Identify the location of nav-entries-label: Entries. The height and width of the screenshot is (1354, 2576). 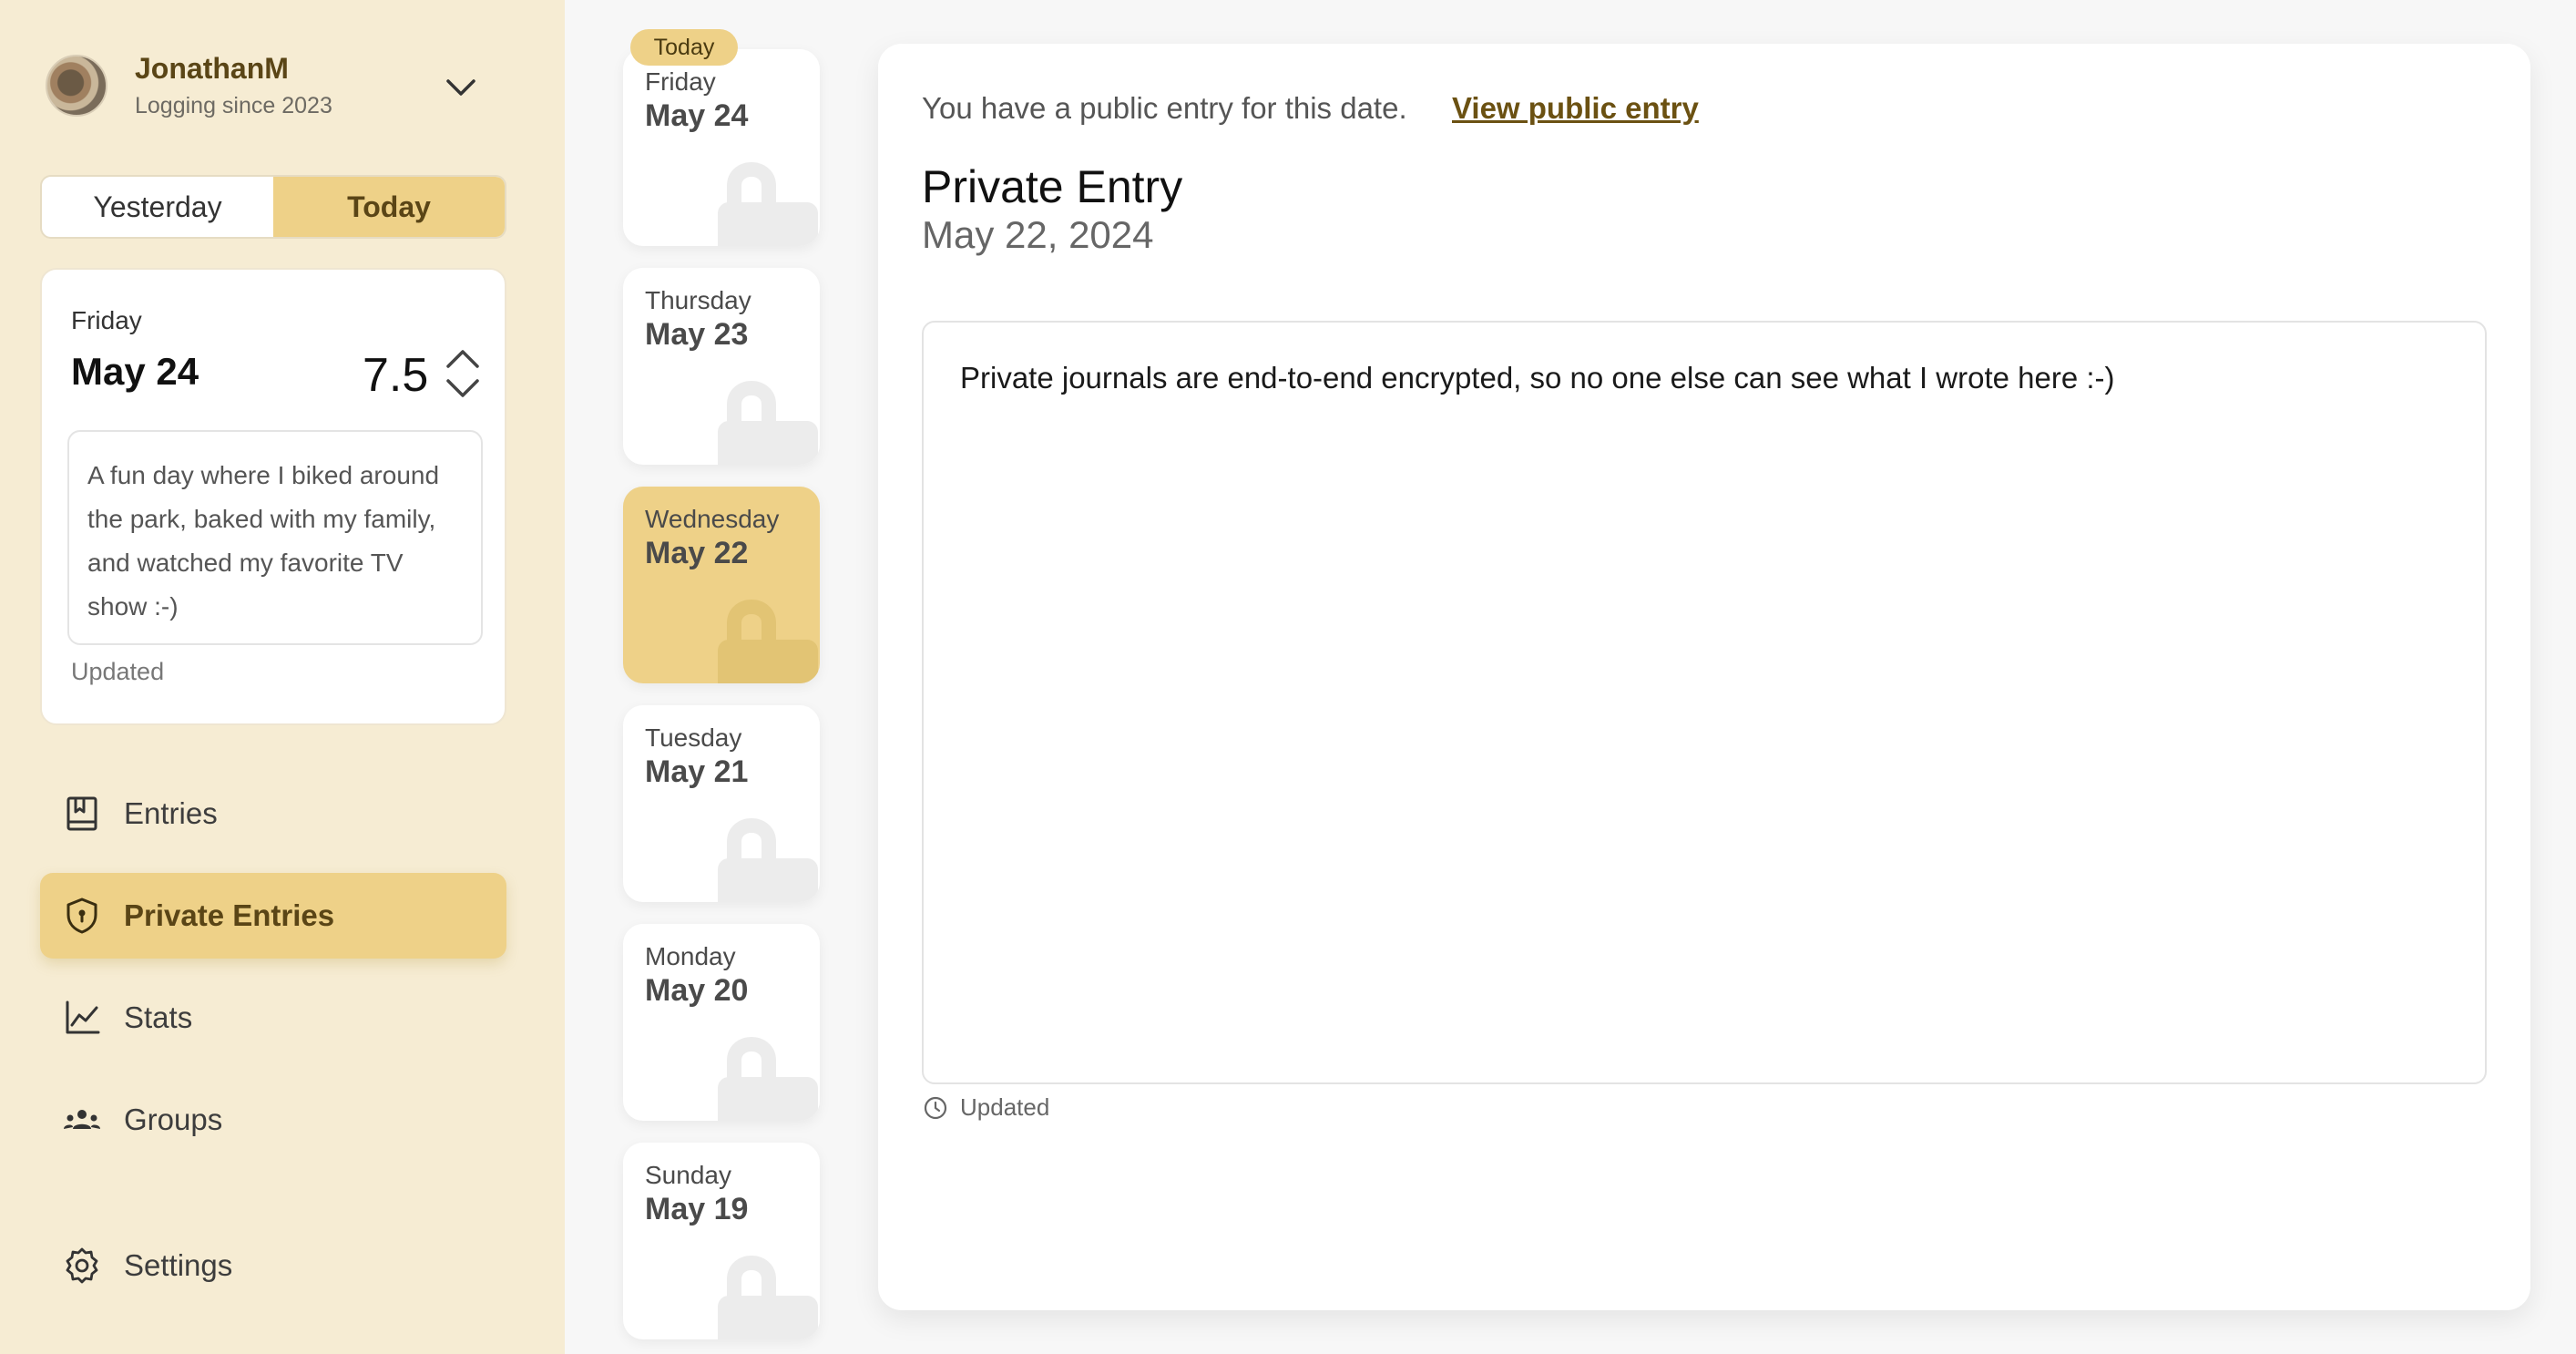
(171, 813).